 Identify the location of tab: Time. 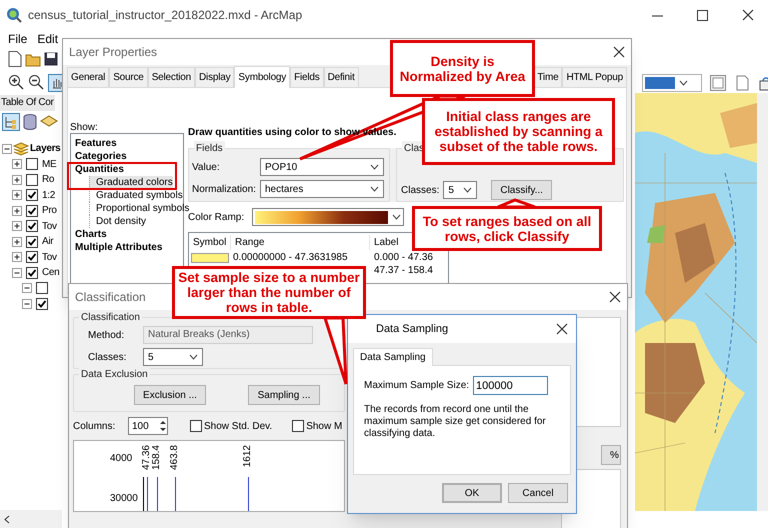
(547, 77).